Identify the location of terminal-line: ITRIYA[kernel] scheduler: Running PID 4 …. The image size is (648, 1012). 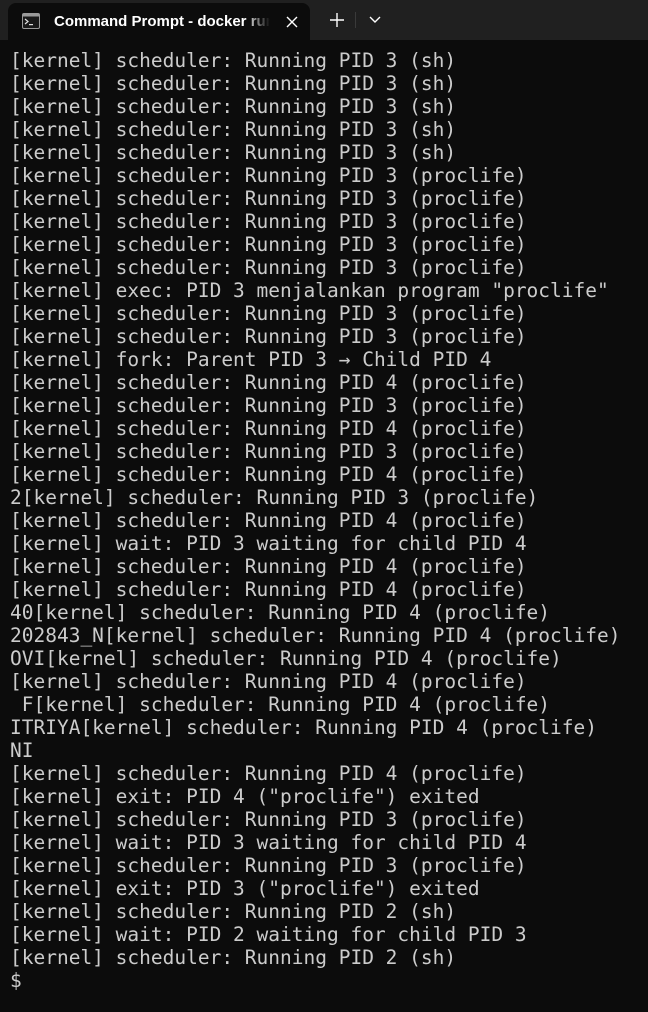
(303, 727).